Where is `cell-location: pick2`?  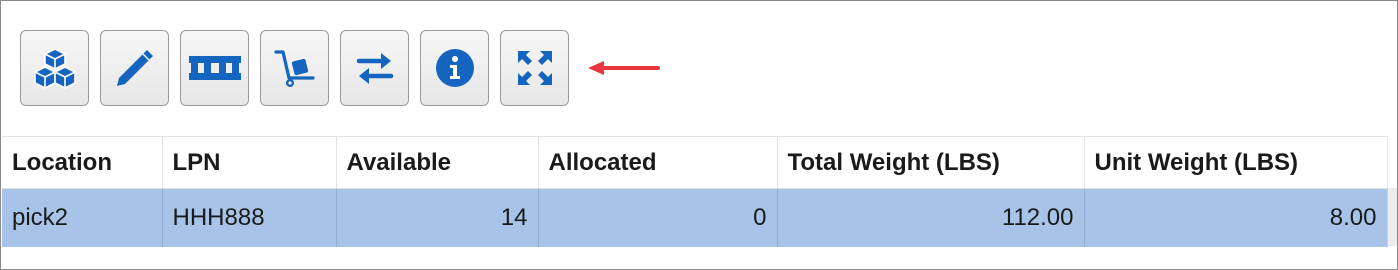
cell-location: pick2 is located at coordinates (82, 217).